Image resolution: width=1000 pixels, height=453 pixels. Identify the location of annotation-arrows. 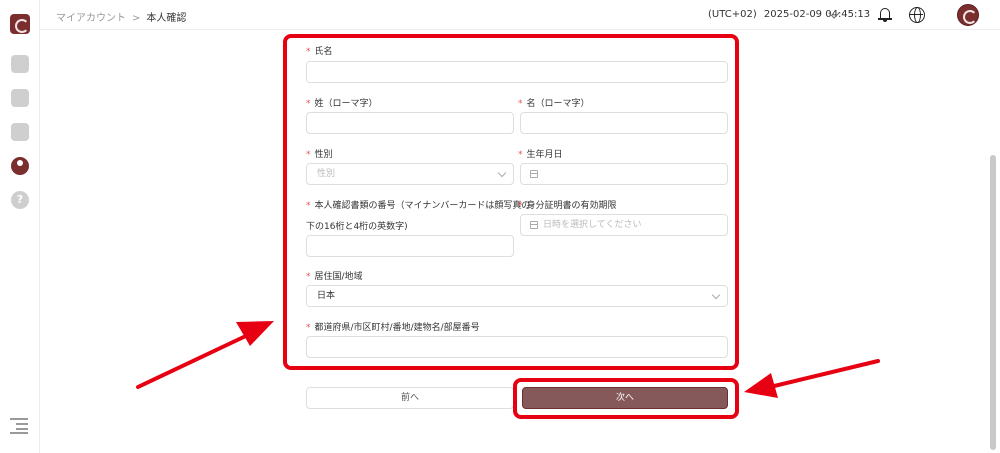
(508, 359).